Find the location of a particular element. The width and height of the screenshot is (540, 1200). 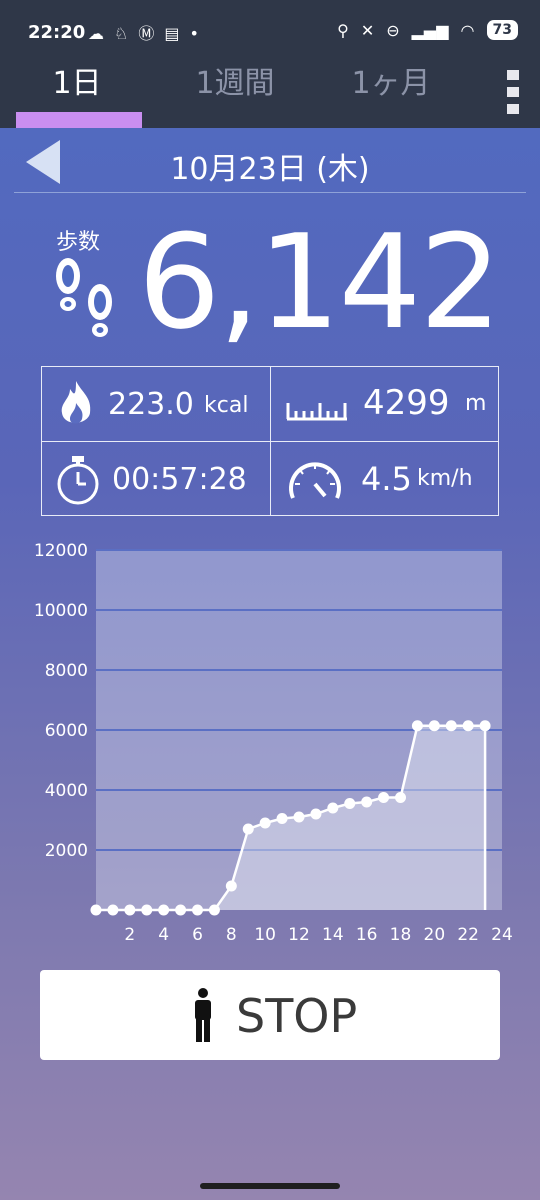

chart-y-tick-label: 6000 is located at coordinates (66, 731).